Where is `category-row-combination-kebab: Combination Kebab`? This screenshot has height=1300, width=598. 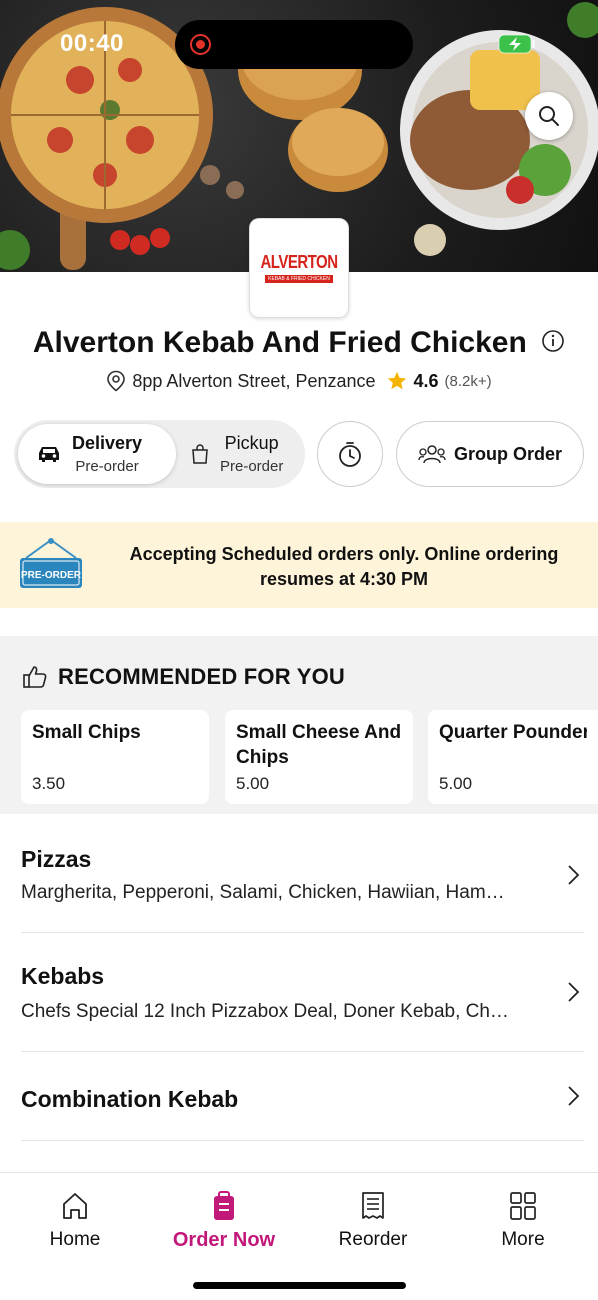
category-row-combination-kebab: Combination Kebab is located at coordinates (299, 1096).